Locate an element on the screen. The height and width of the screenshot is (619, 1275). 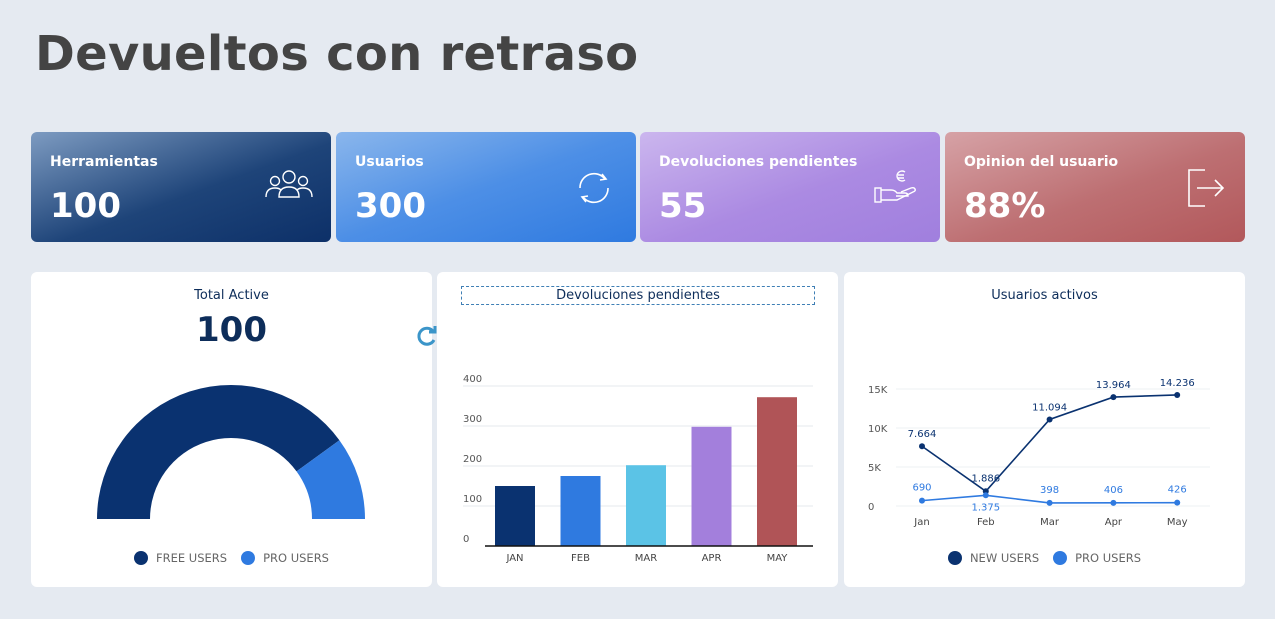
x-tick-label: Mar is located at coordinates (1050, 522).